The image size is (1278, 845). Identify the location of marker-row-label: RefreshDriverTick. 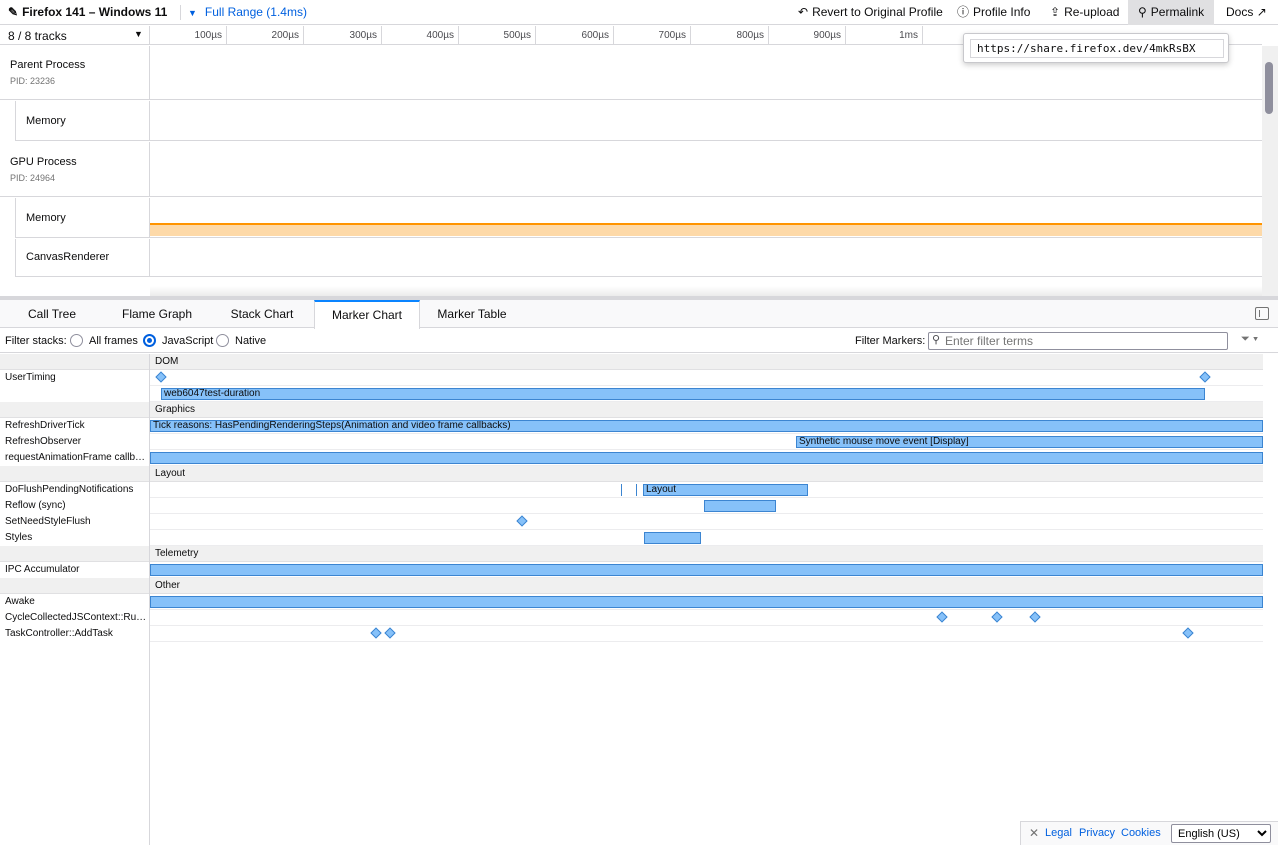
(75, 426).